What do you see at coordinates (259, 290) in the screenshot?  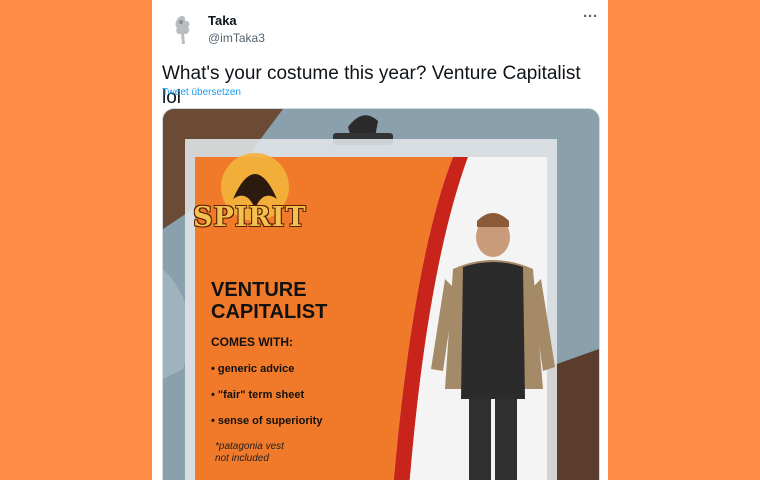 I see `title-line-1: VENTURE` at bounding box center [259, 290].